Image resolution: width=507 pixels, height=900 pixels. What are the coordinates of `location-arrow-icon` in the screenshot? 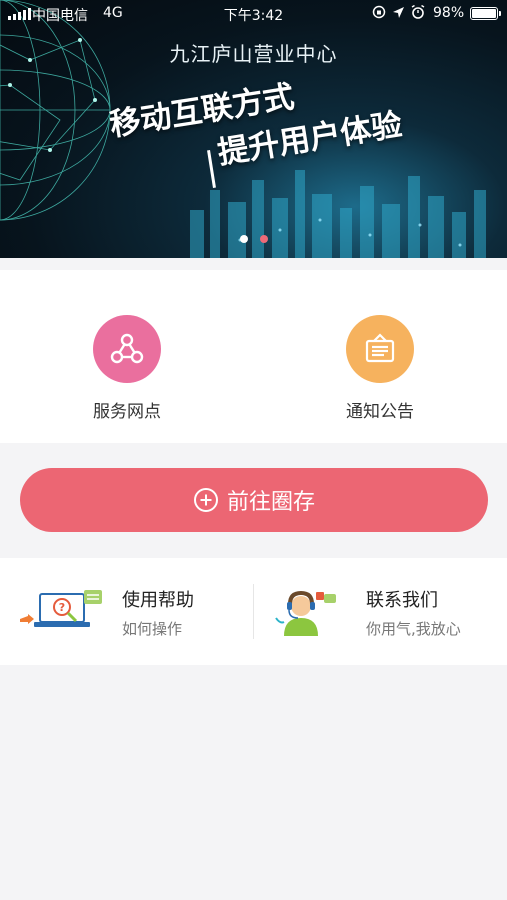 It's located at (398, 12).